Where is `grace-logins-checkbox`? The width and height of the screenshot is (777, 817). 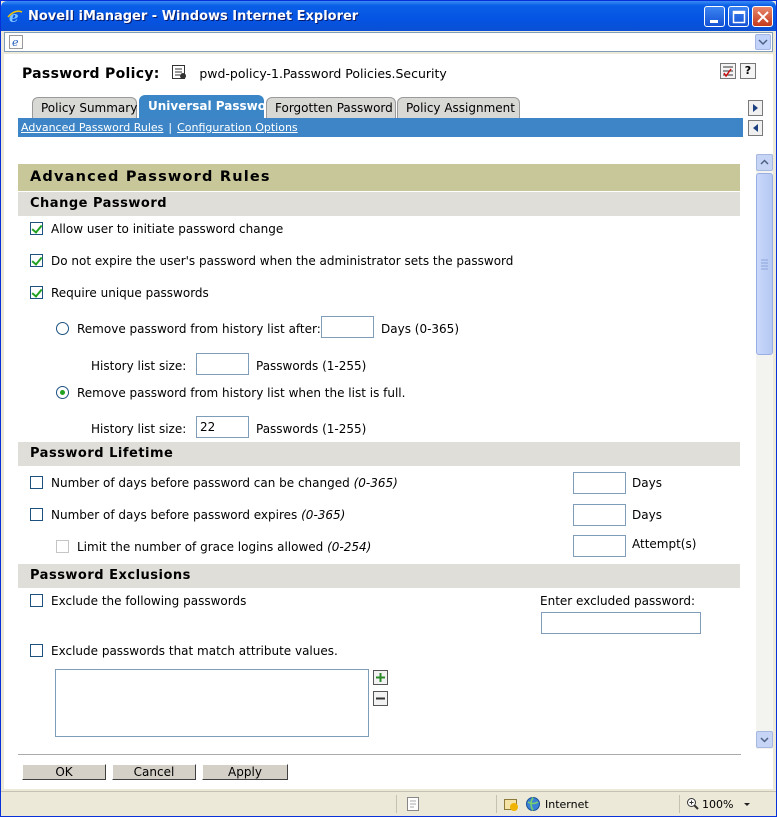 grace-logins-checkbox is located at coordinates (62, 546).